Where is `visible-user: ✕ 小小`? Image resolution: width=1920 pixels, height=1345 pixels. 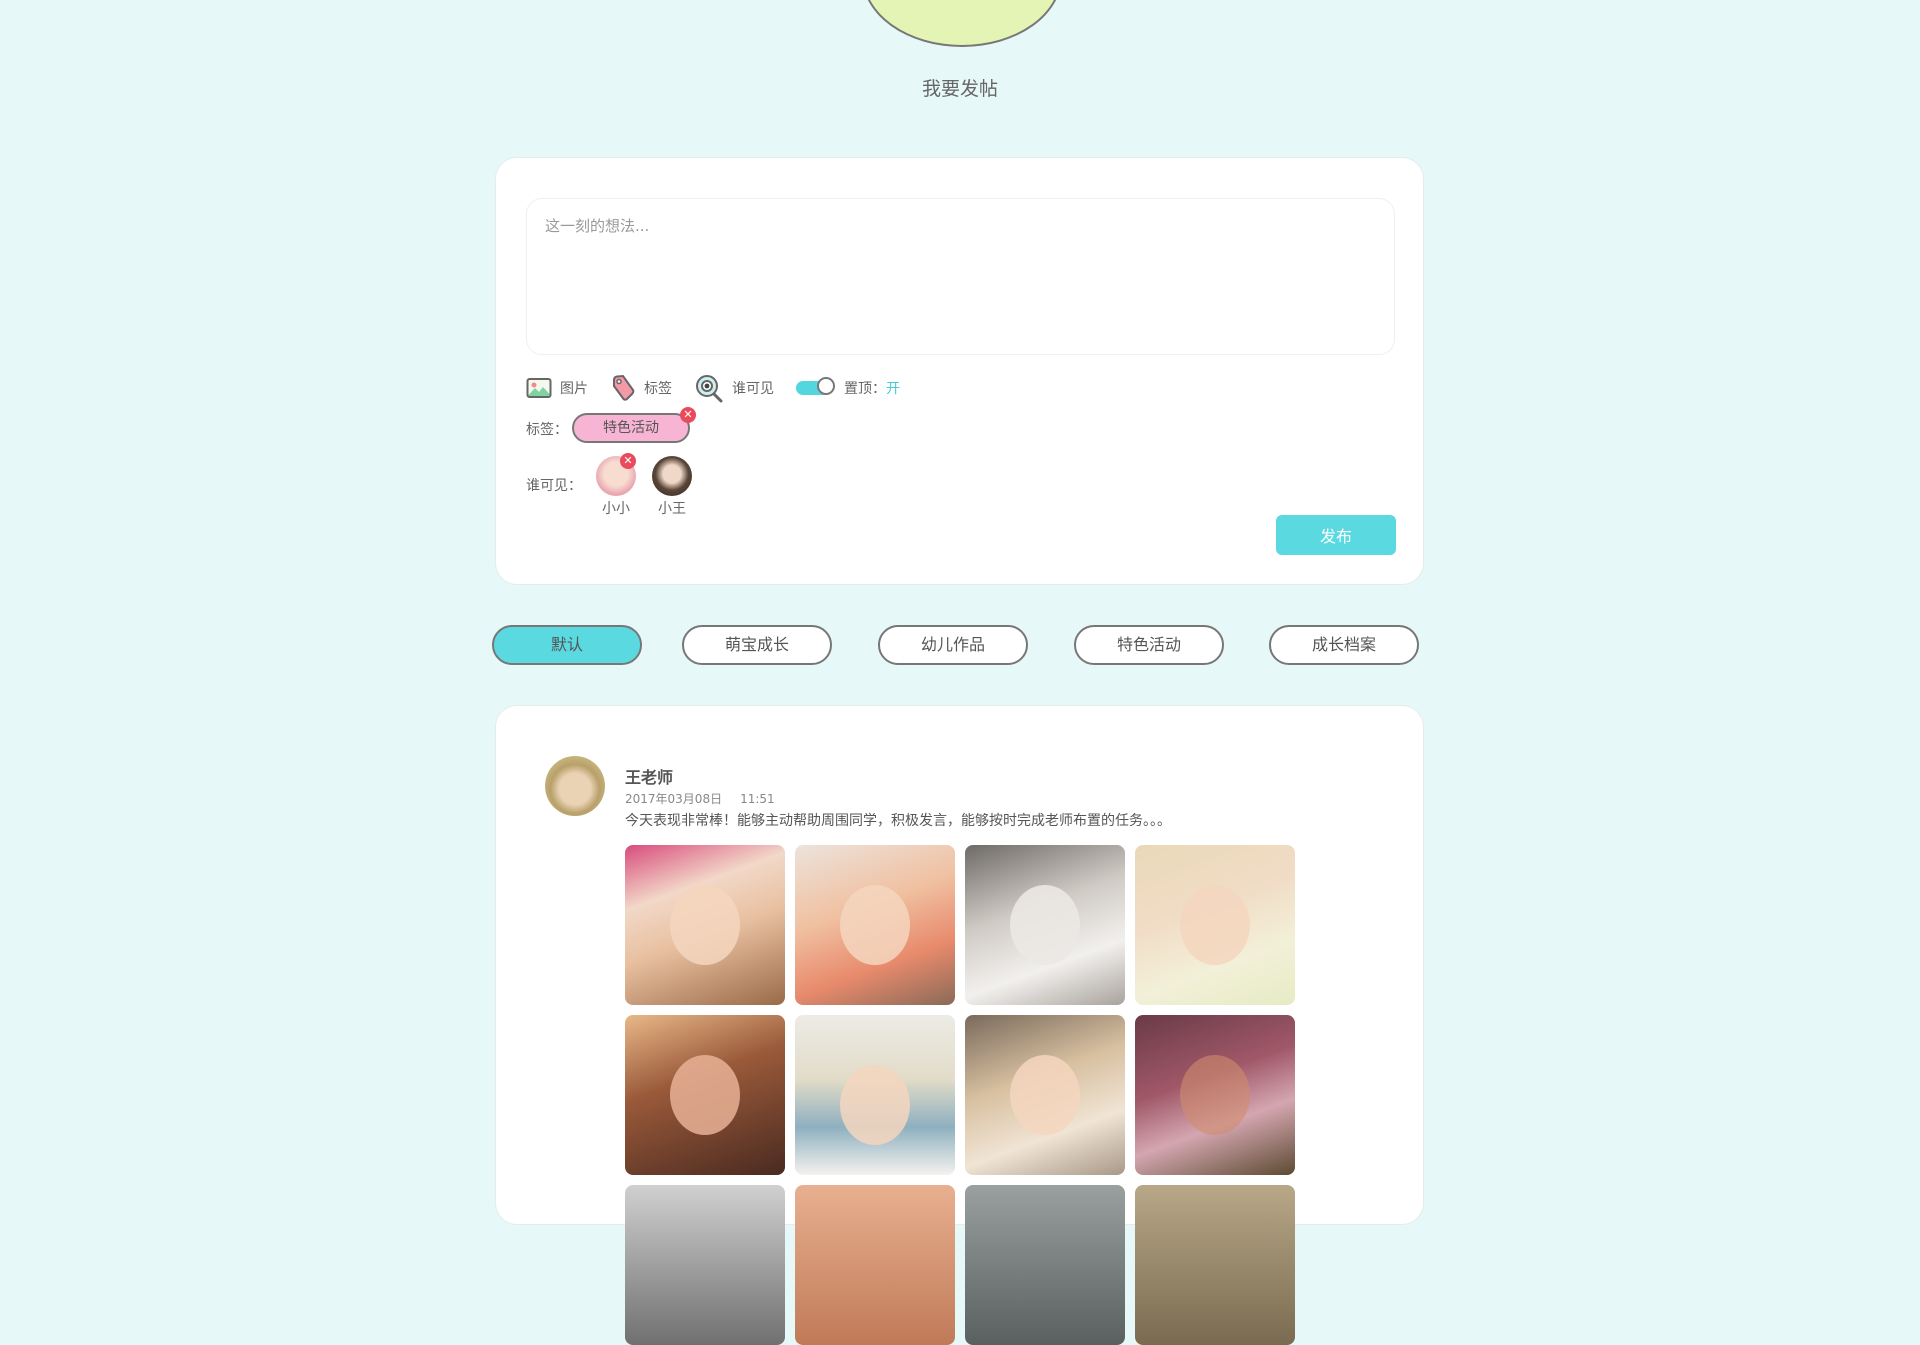 visible-user: ✕ 小小 is located at coordinates (616, 485).